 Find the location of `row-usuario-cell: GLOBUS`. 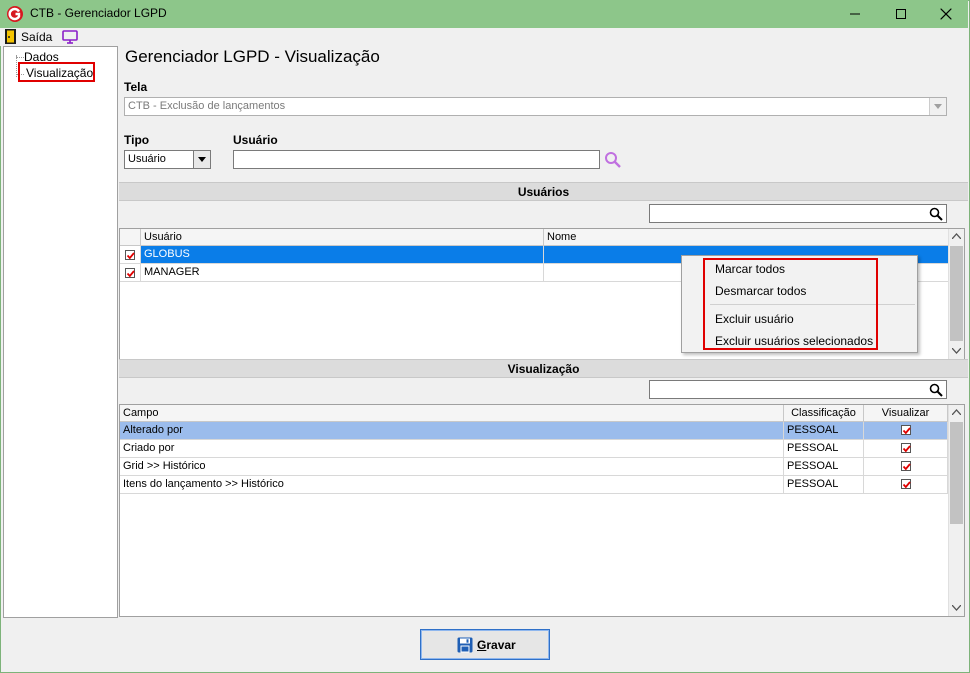

row-usuario-cell: GLOBUS is located at coordinates (342, 254).